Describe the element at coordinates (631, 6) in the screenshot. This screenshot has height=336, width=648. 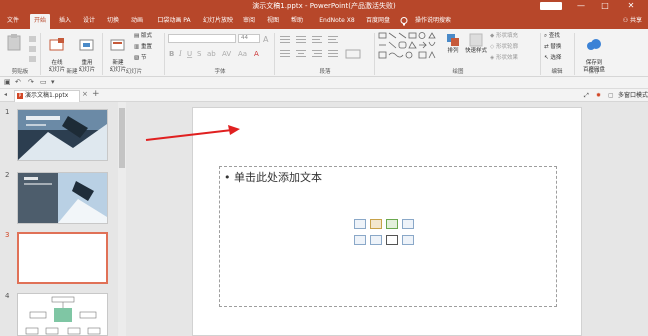
I see `close-button: ✕` at that location.